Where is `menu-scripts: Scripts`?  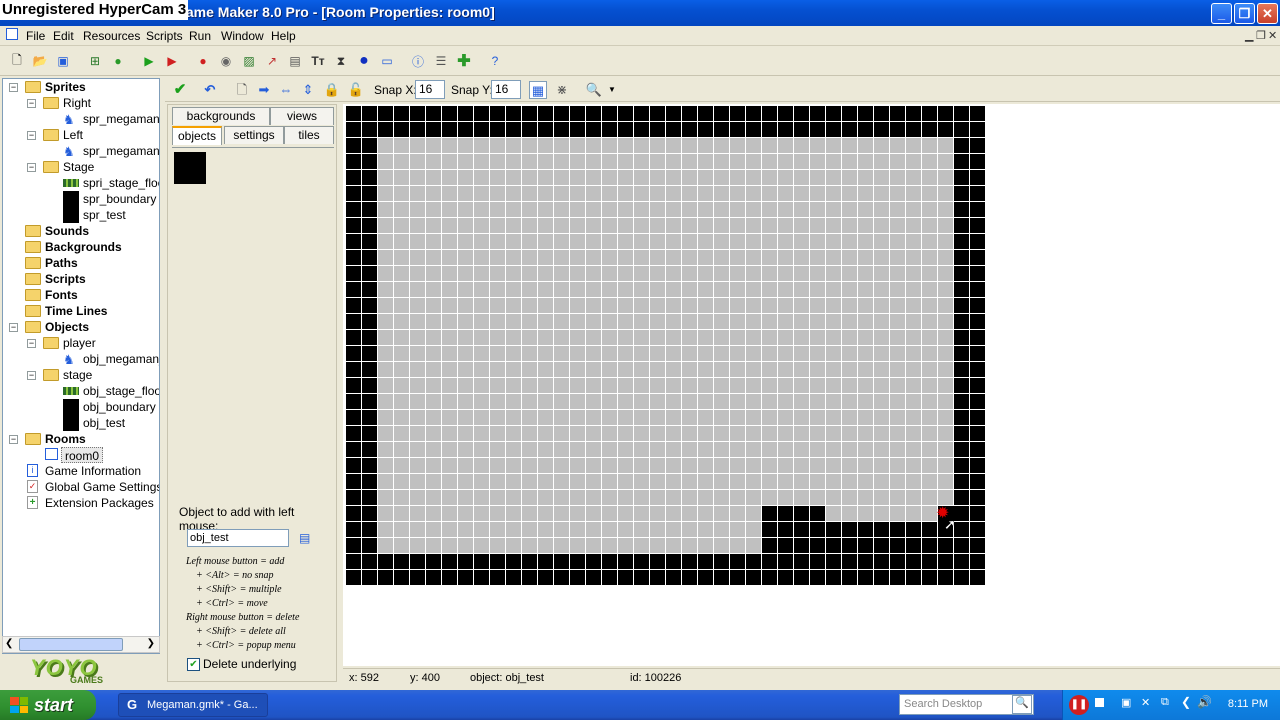
menu-scripts: Scripts is located at coordinates (164, 36).